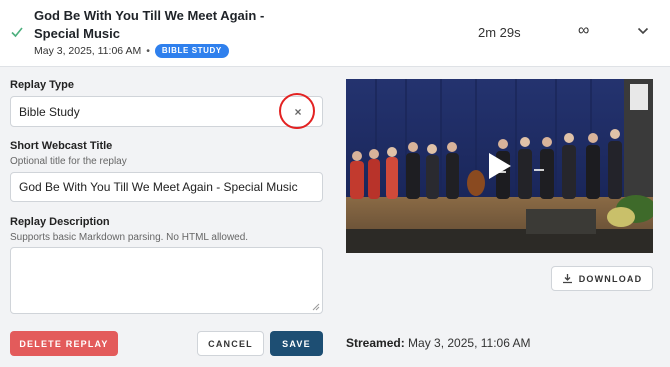 Image resolution: width=670 pixels, height=367 pixels. Describe the element at coordinates (49, 111) in the screenshot. I see `replay-type-value: Bible Study` at that location.